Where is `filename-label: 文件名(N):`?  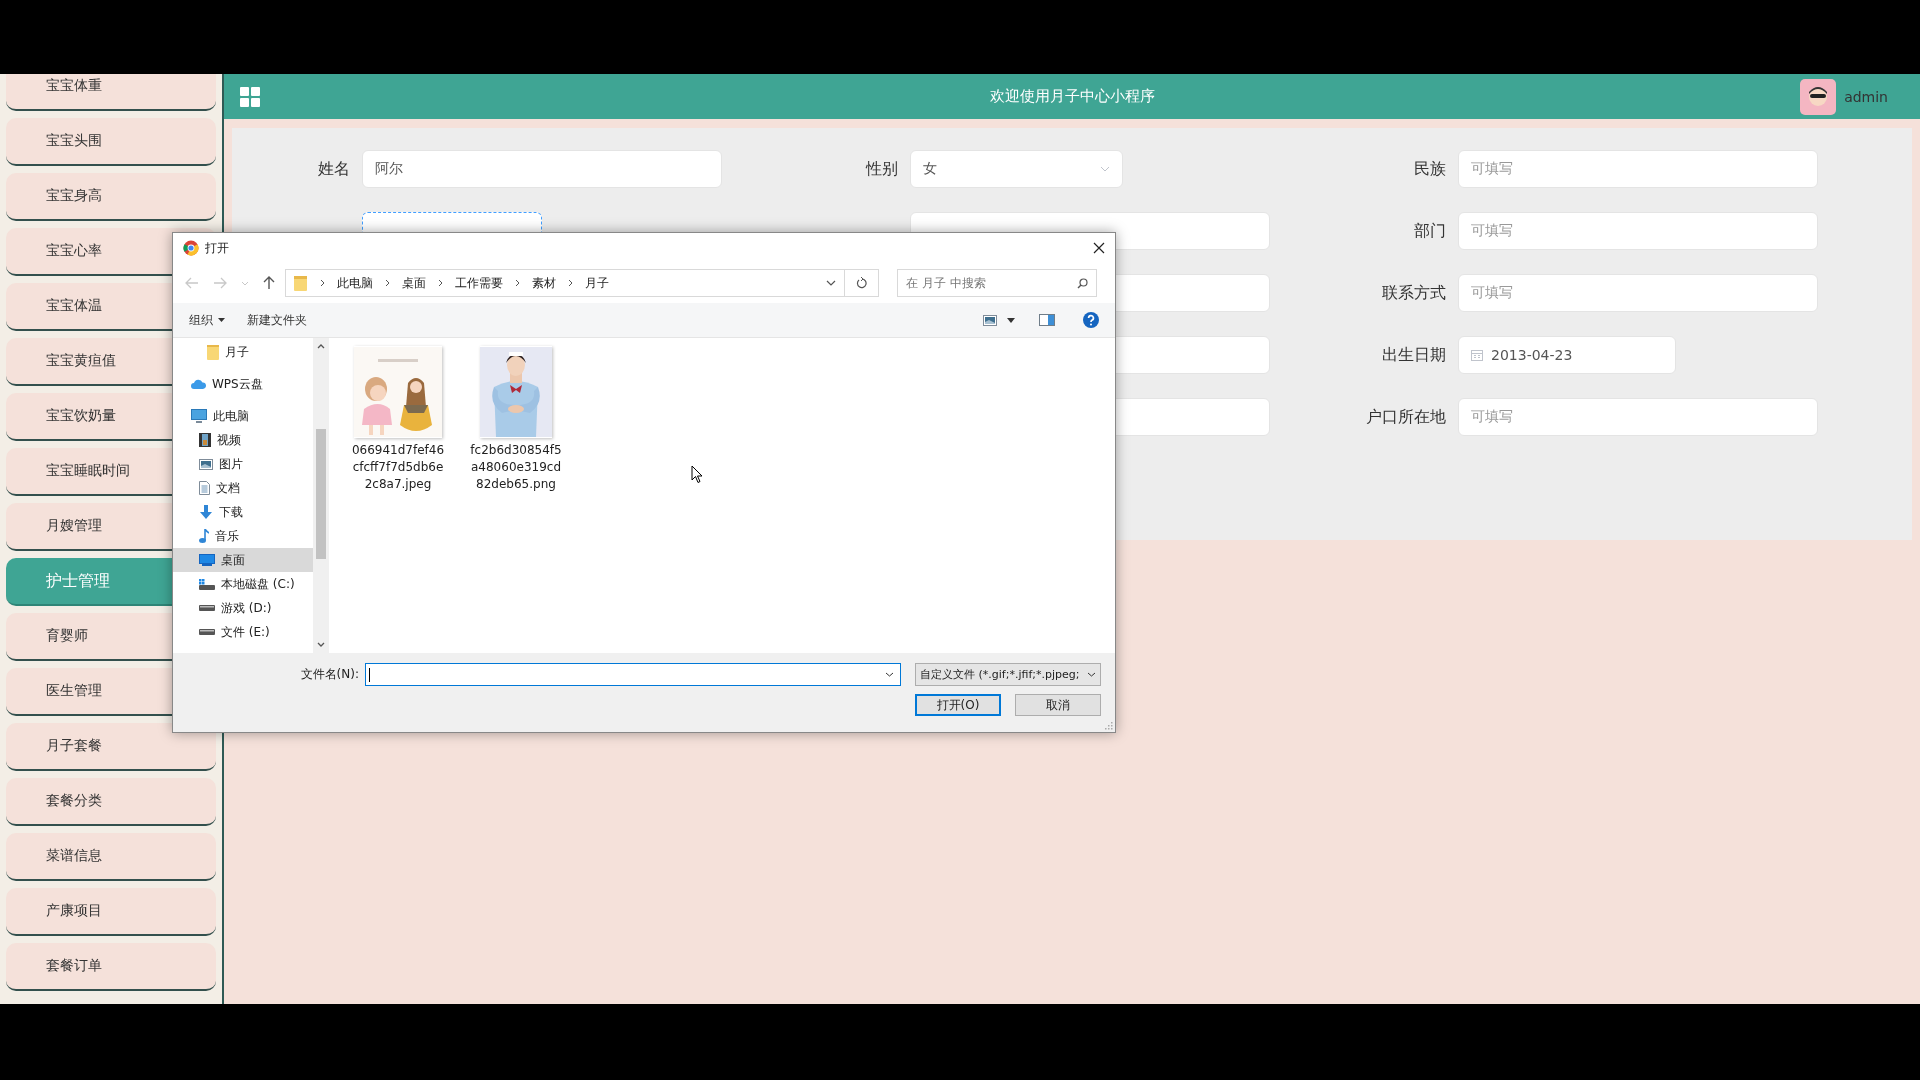
filename-label: 文件名(N): is located at coordinates (329, 674).